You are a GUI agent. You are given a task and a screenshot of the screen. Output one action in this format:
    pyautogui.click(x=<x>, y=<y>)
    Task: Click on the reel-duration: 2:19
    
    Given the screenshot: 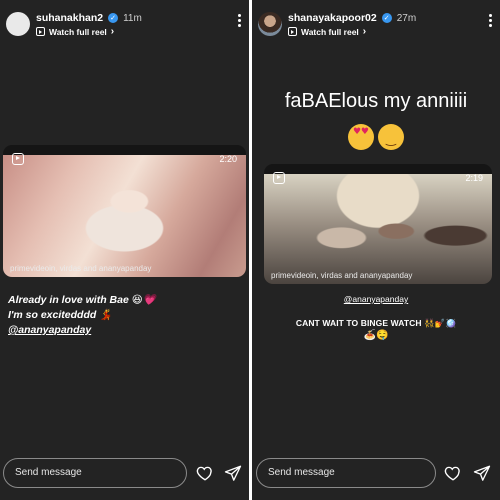 What is the action you would take?
    pyautogui.click(x=474, y=178)
    